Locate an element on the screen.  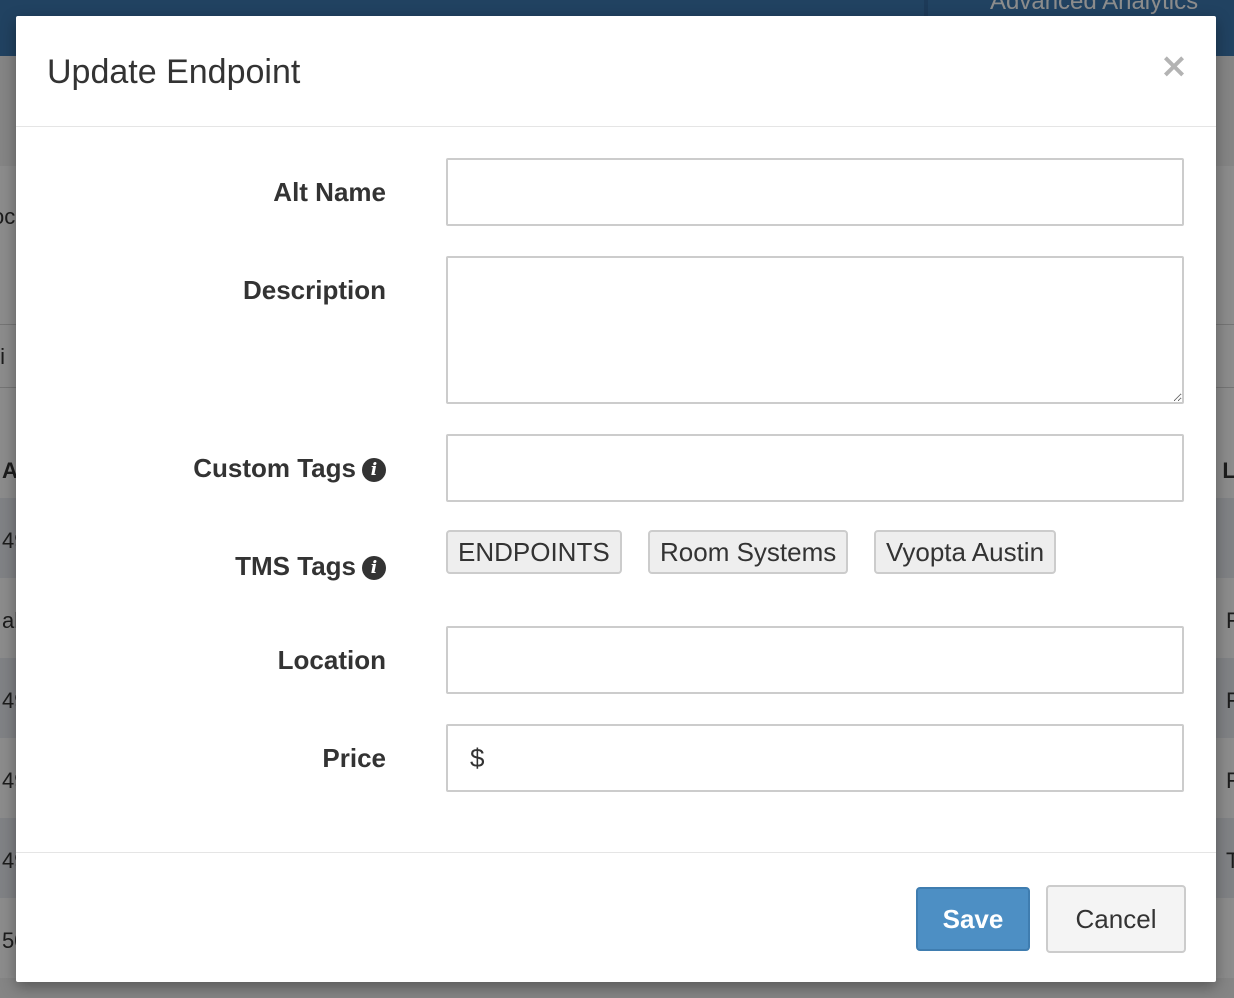
tms-tags-label-text: TMS Tags is located at coordinates (295, 566).